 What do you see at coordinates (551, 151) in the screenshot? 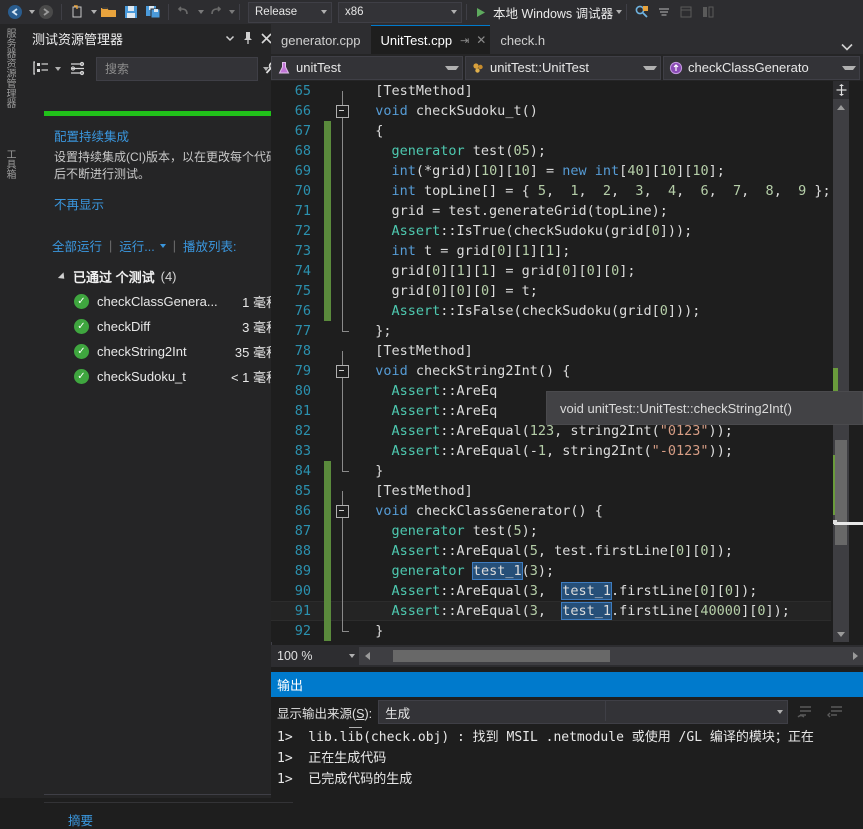
I see `code-line: 68 generator test(05);` at bounding box center [551, 151].